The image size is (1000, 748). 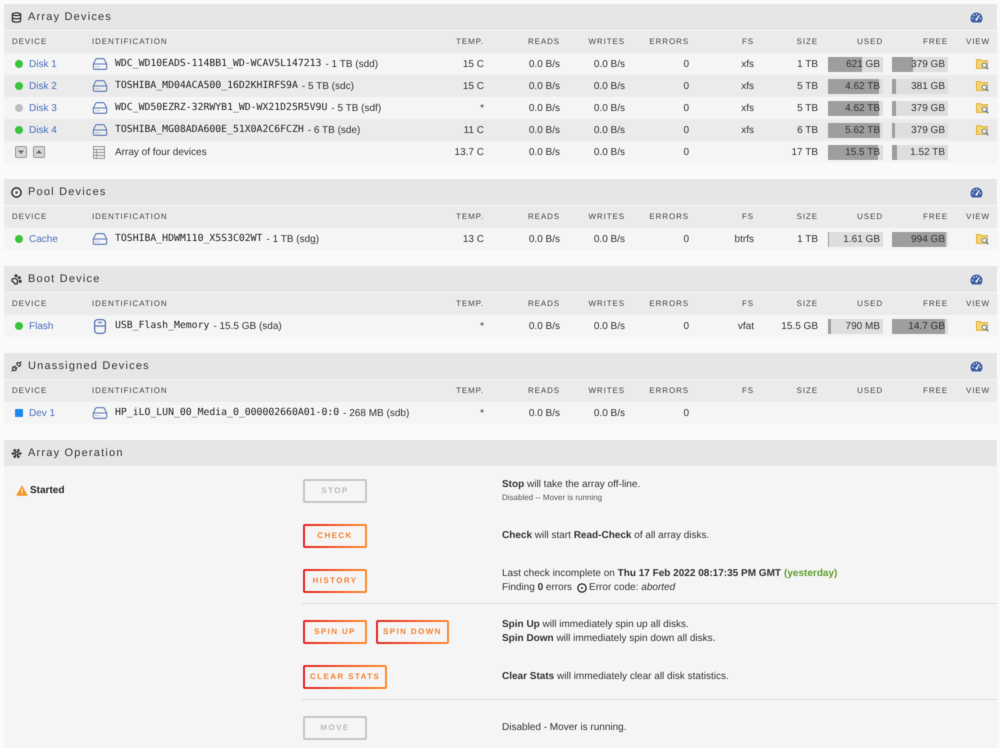 What do you see at coordinates (469, 153) in the screenshot?
I see `temperature-value: 13.7 C` at bounding box center [469, 153].